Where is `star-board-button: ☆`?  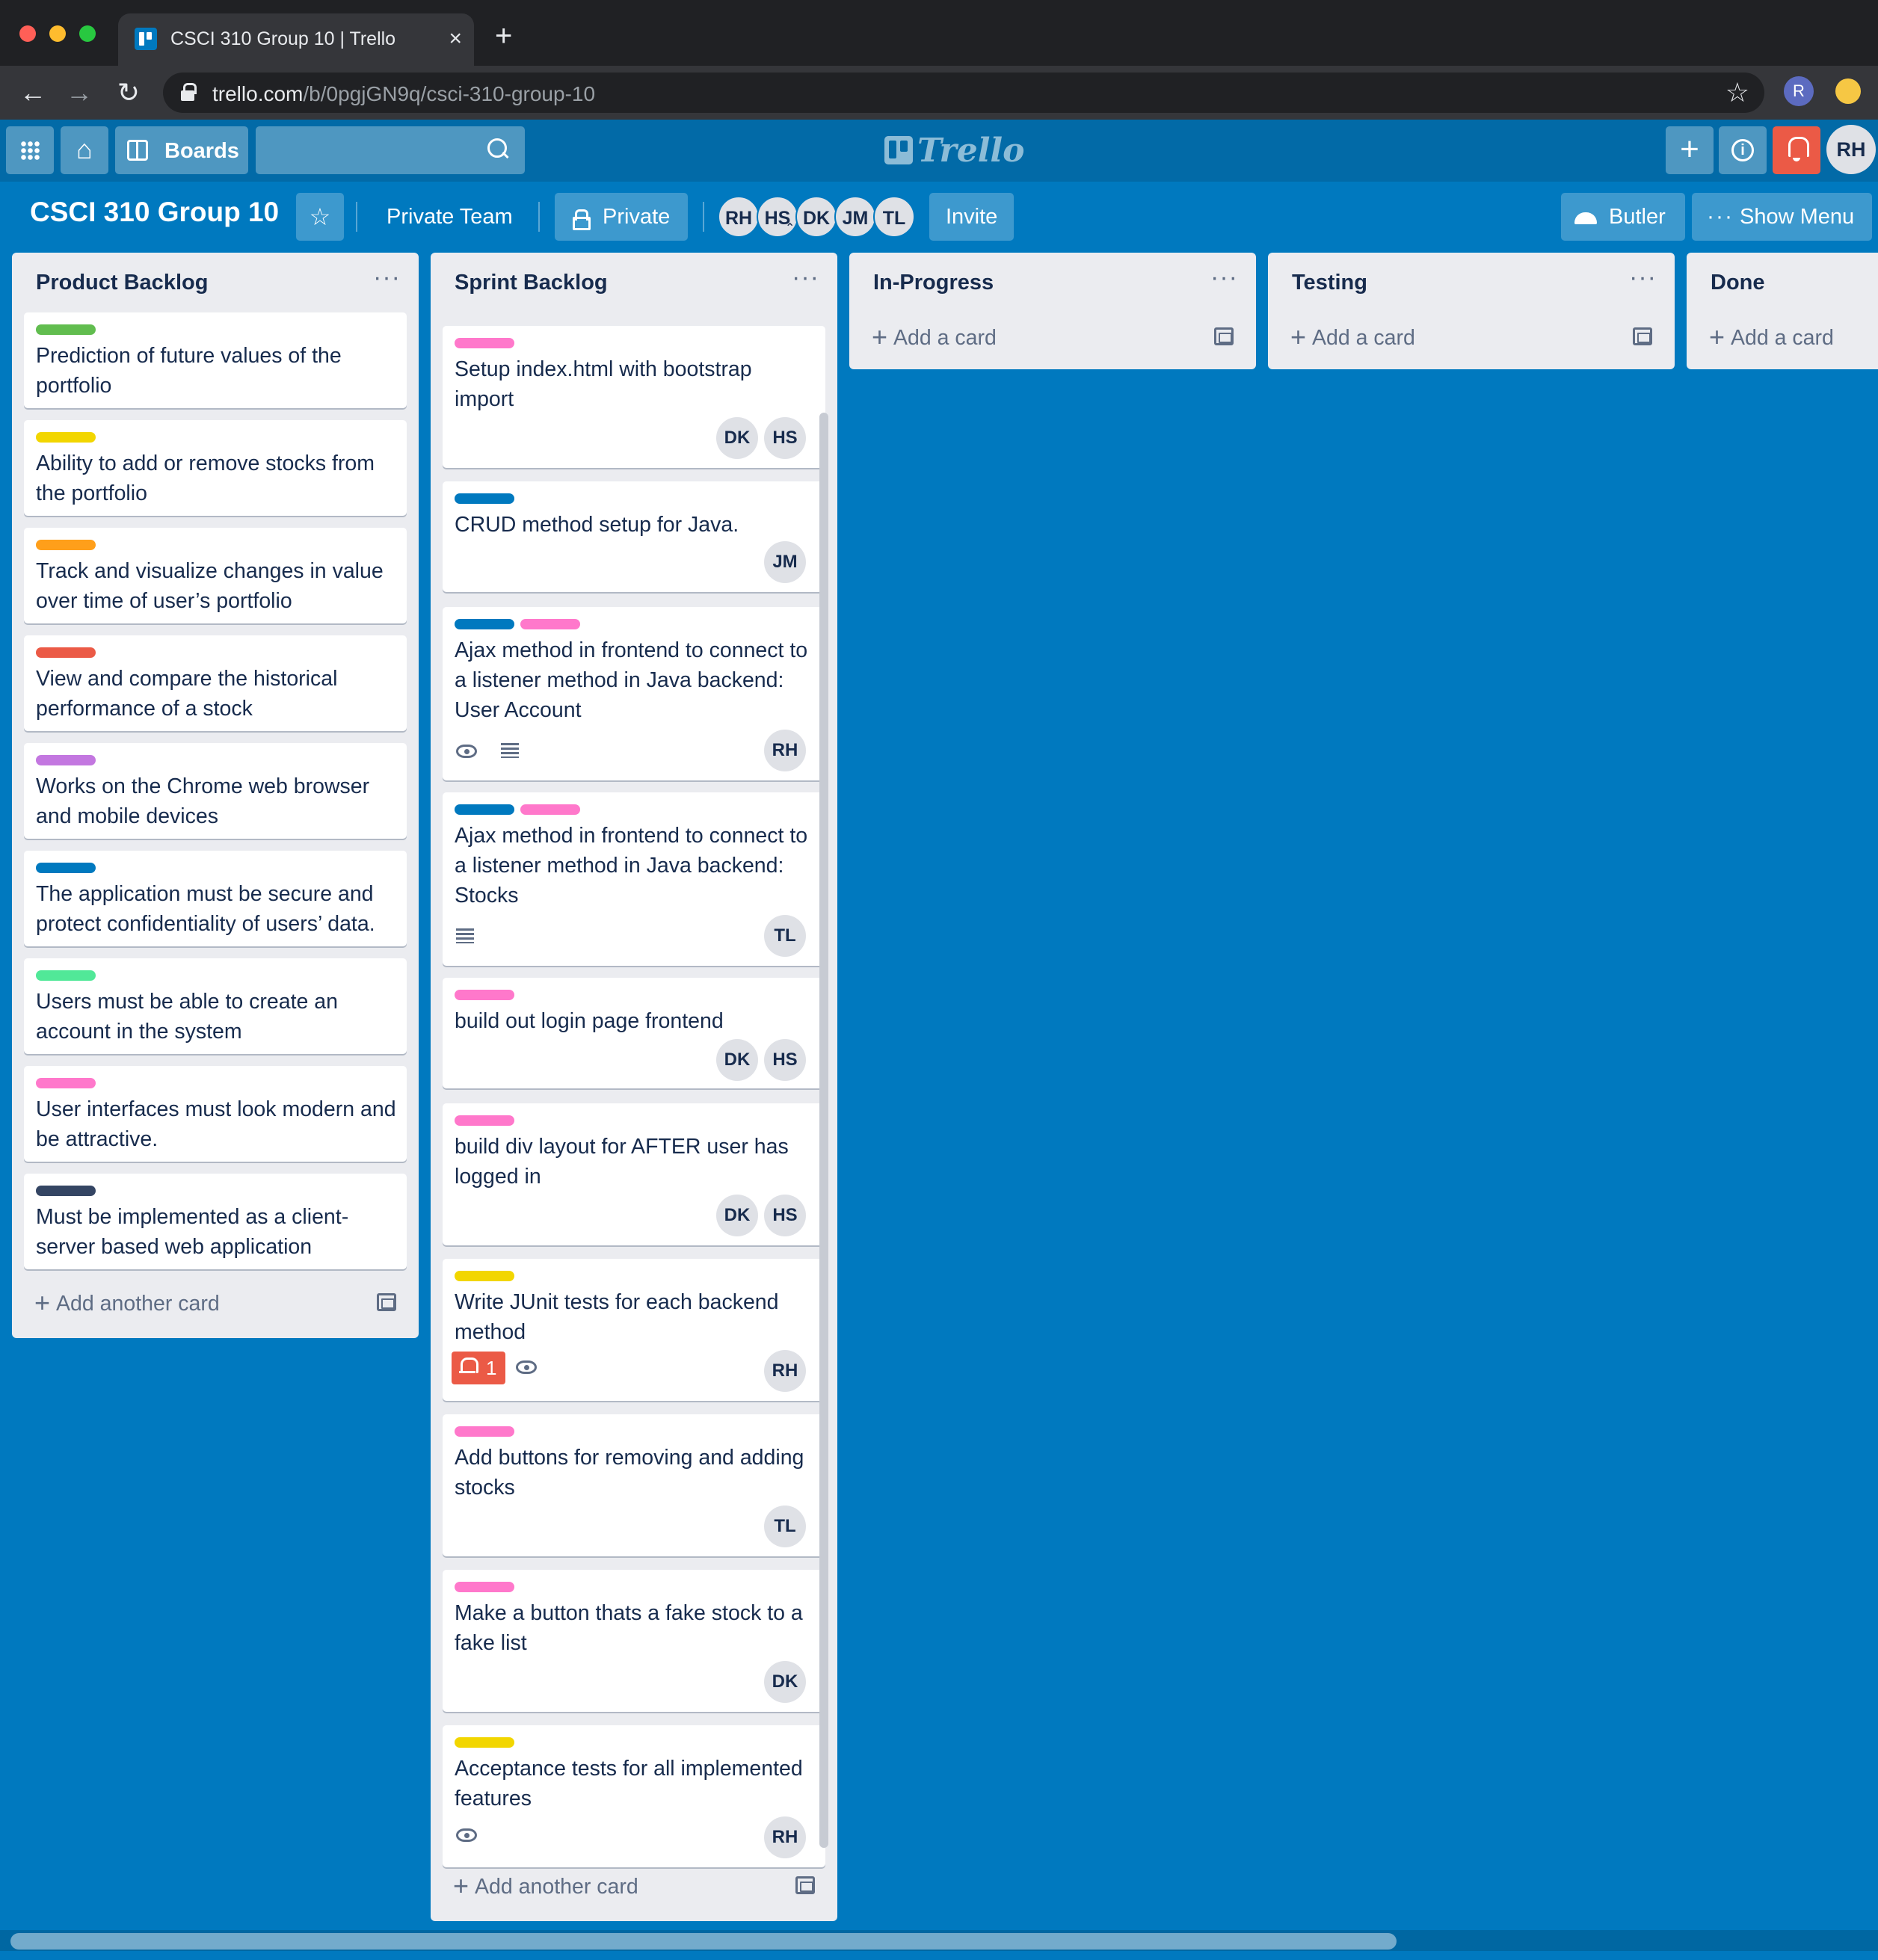 star-board-button: ☆ is located at coordinates (320, 217).